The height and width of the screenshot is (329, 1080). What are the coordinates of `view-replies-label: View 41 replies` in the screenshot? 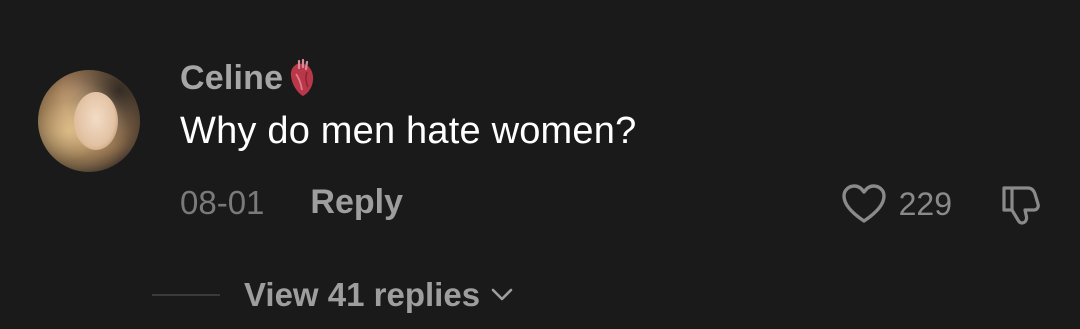 It's located at (362, 294).